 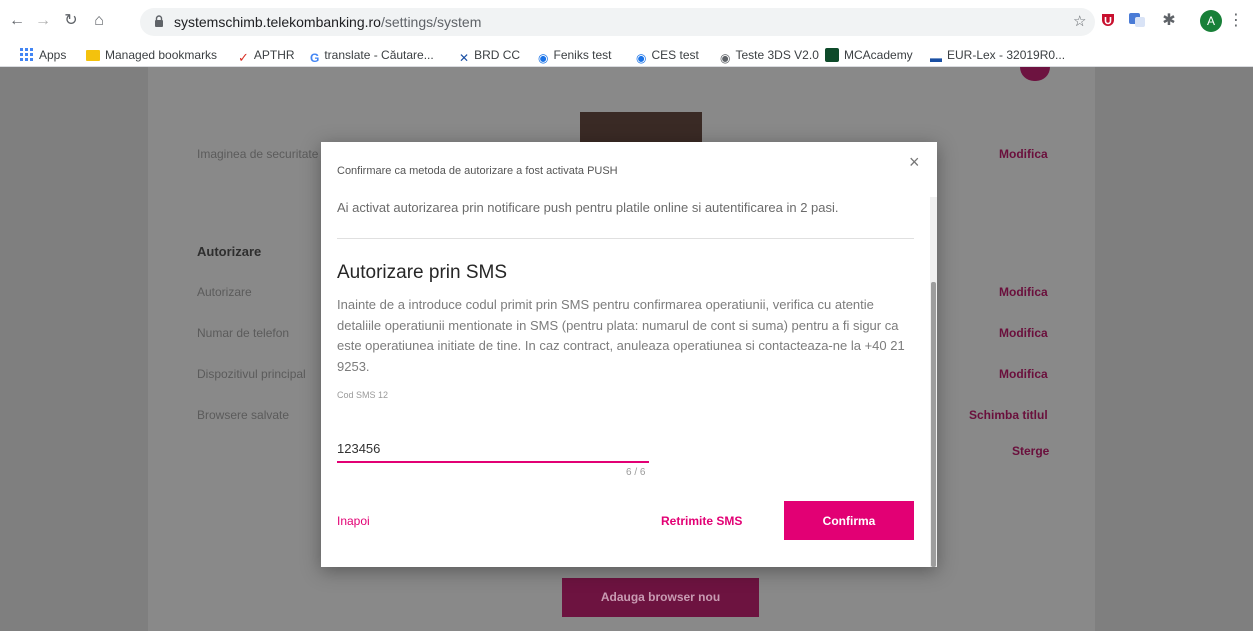 What do you see at coordinates (422, 272) in the screenshot?
I see `sms-authorization-heading: Autorizare prin SMS` at bounding box center [422, 272].